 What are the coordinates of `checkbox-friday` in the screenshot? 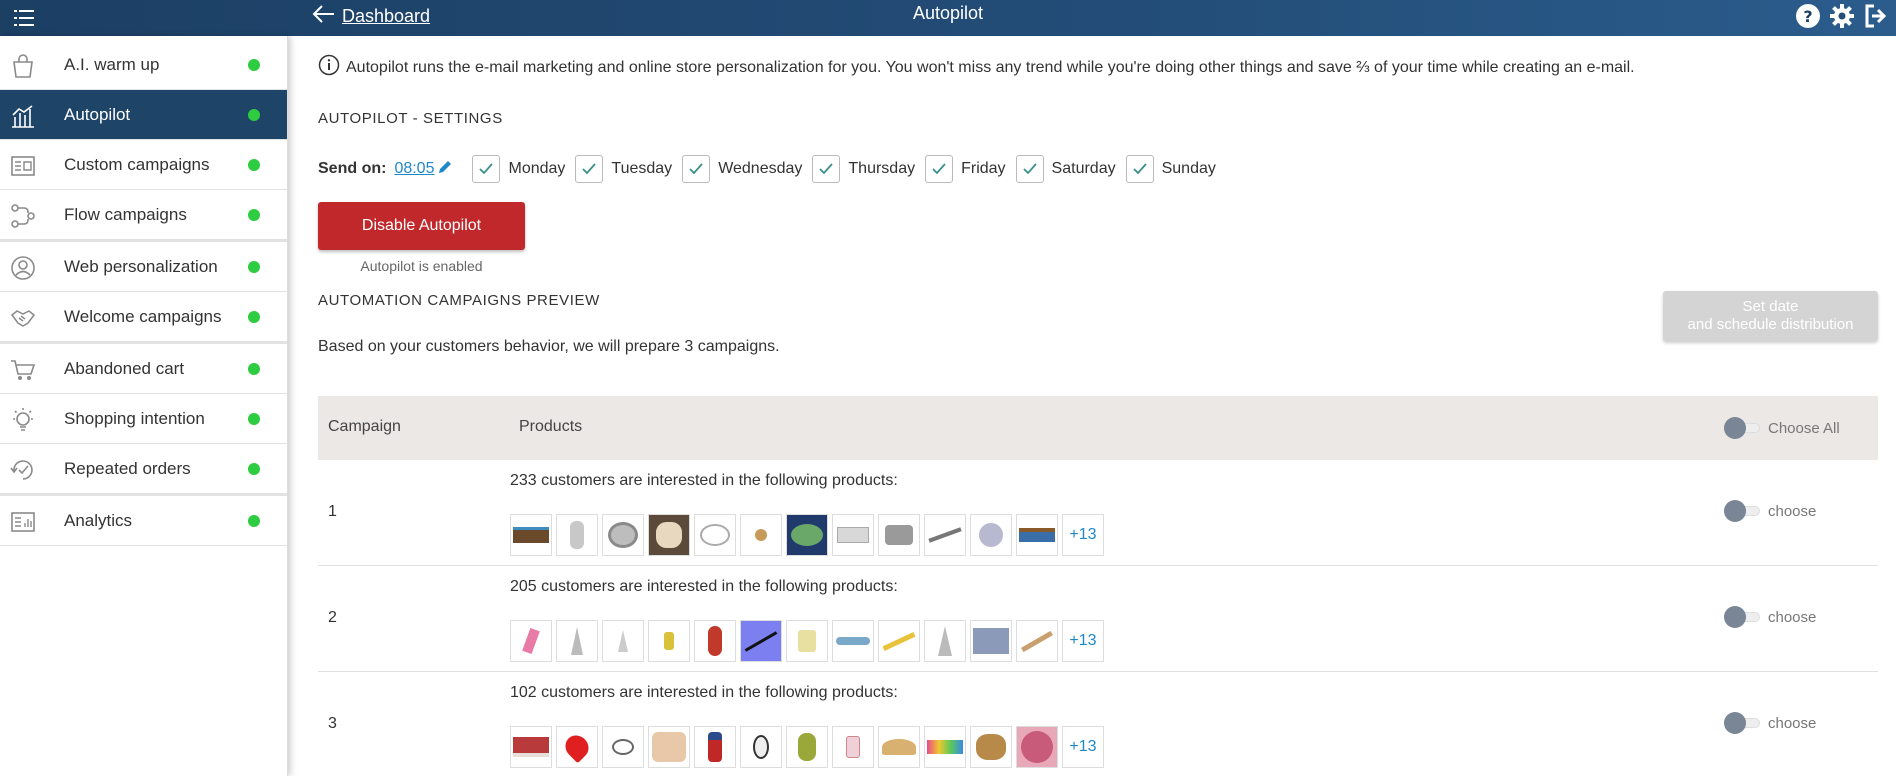 It's located at (939, 169).